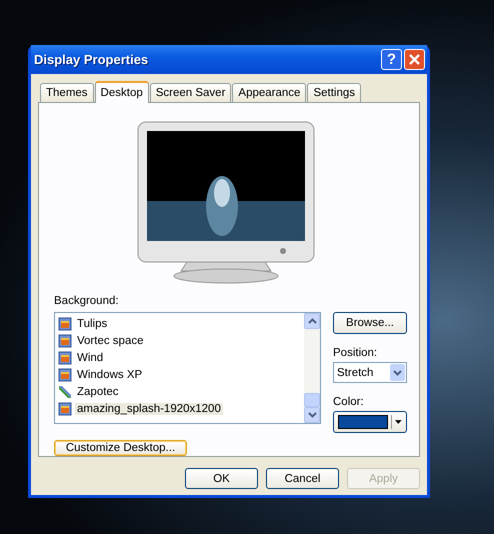 The width and height of the screenshot is (494, 534). What do you see at coordinates (92, 59) in the screenshot?
I see `window-title: Display Properties` at bounding box center [92, 59].